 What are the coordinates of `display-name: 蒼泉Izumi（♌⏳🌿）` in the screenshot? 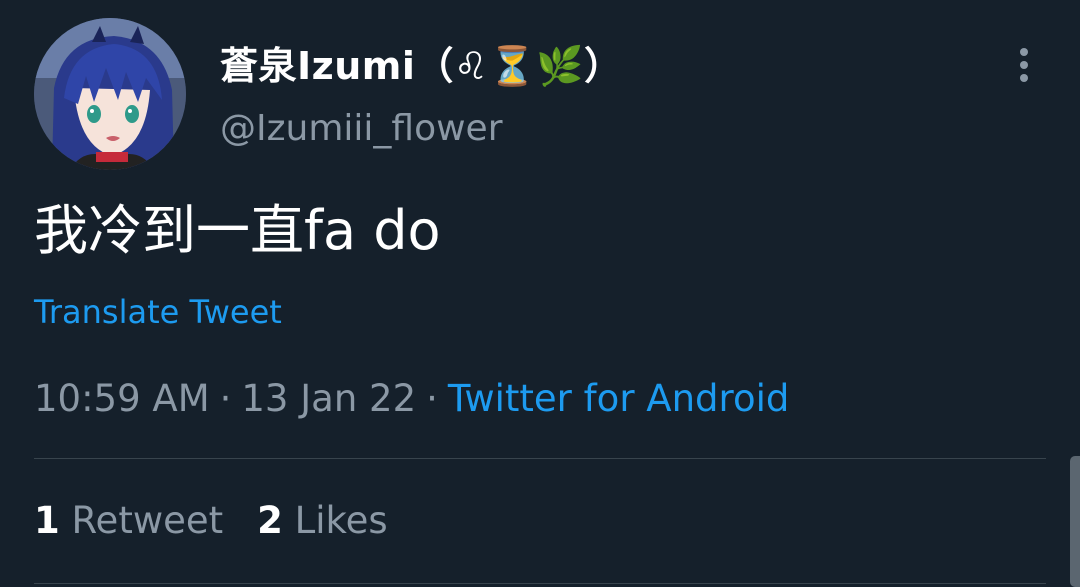 It's located at (421, 66).